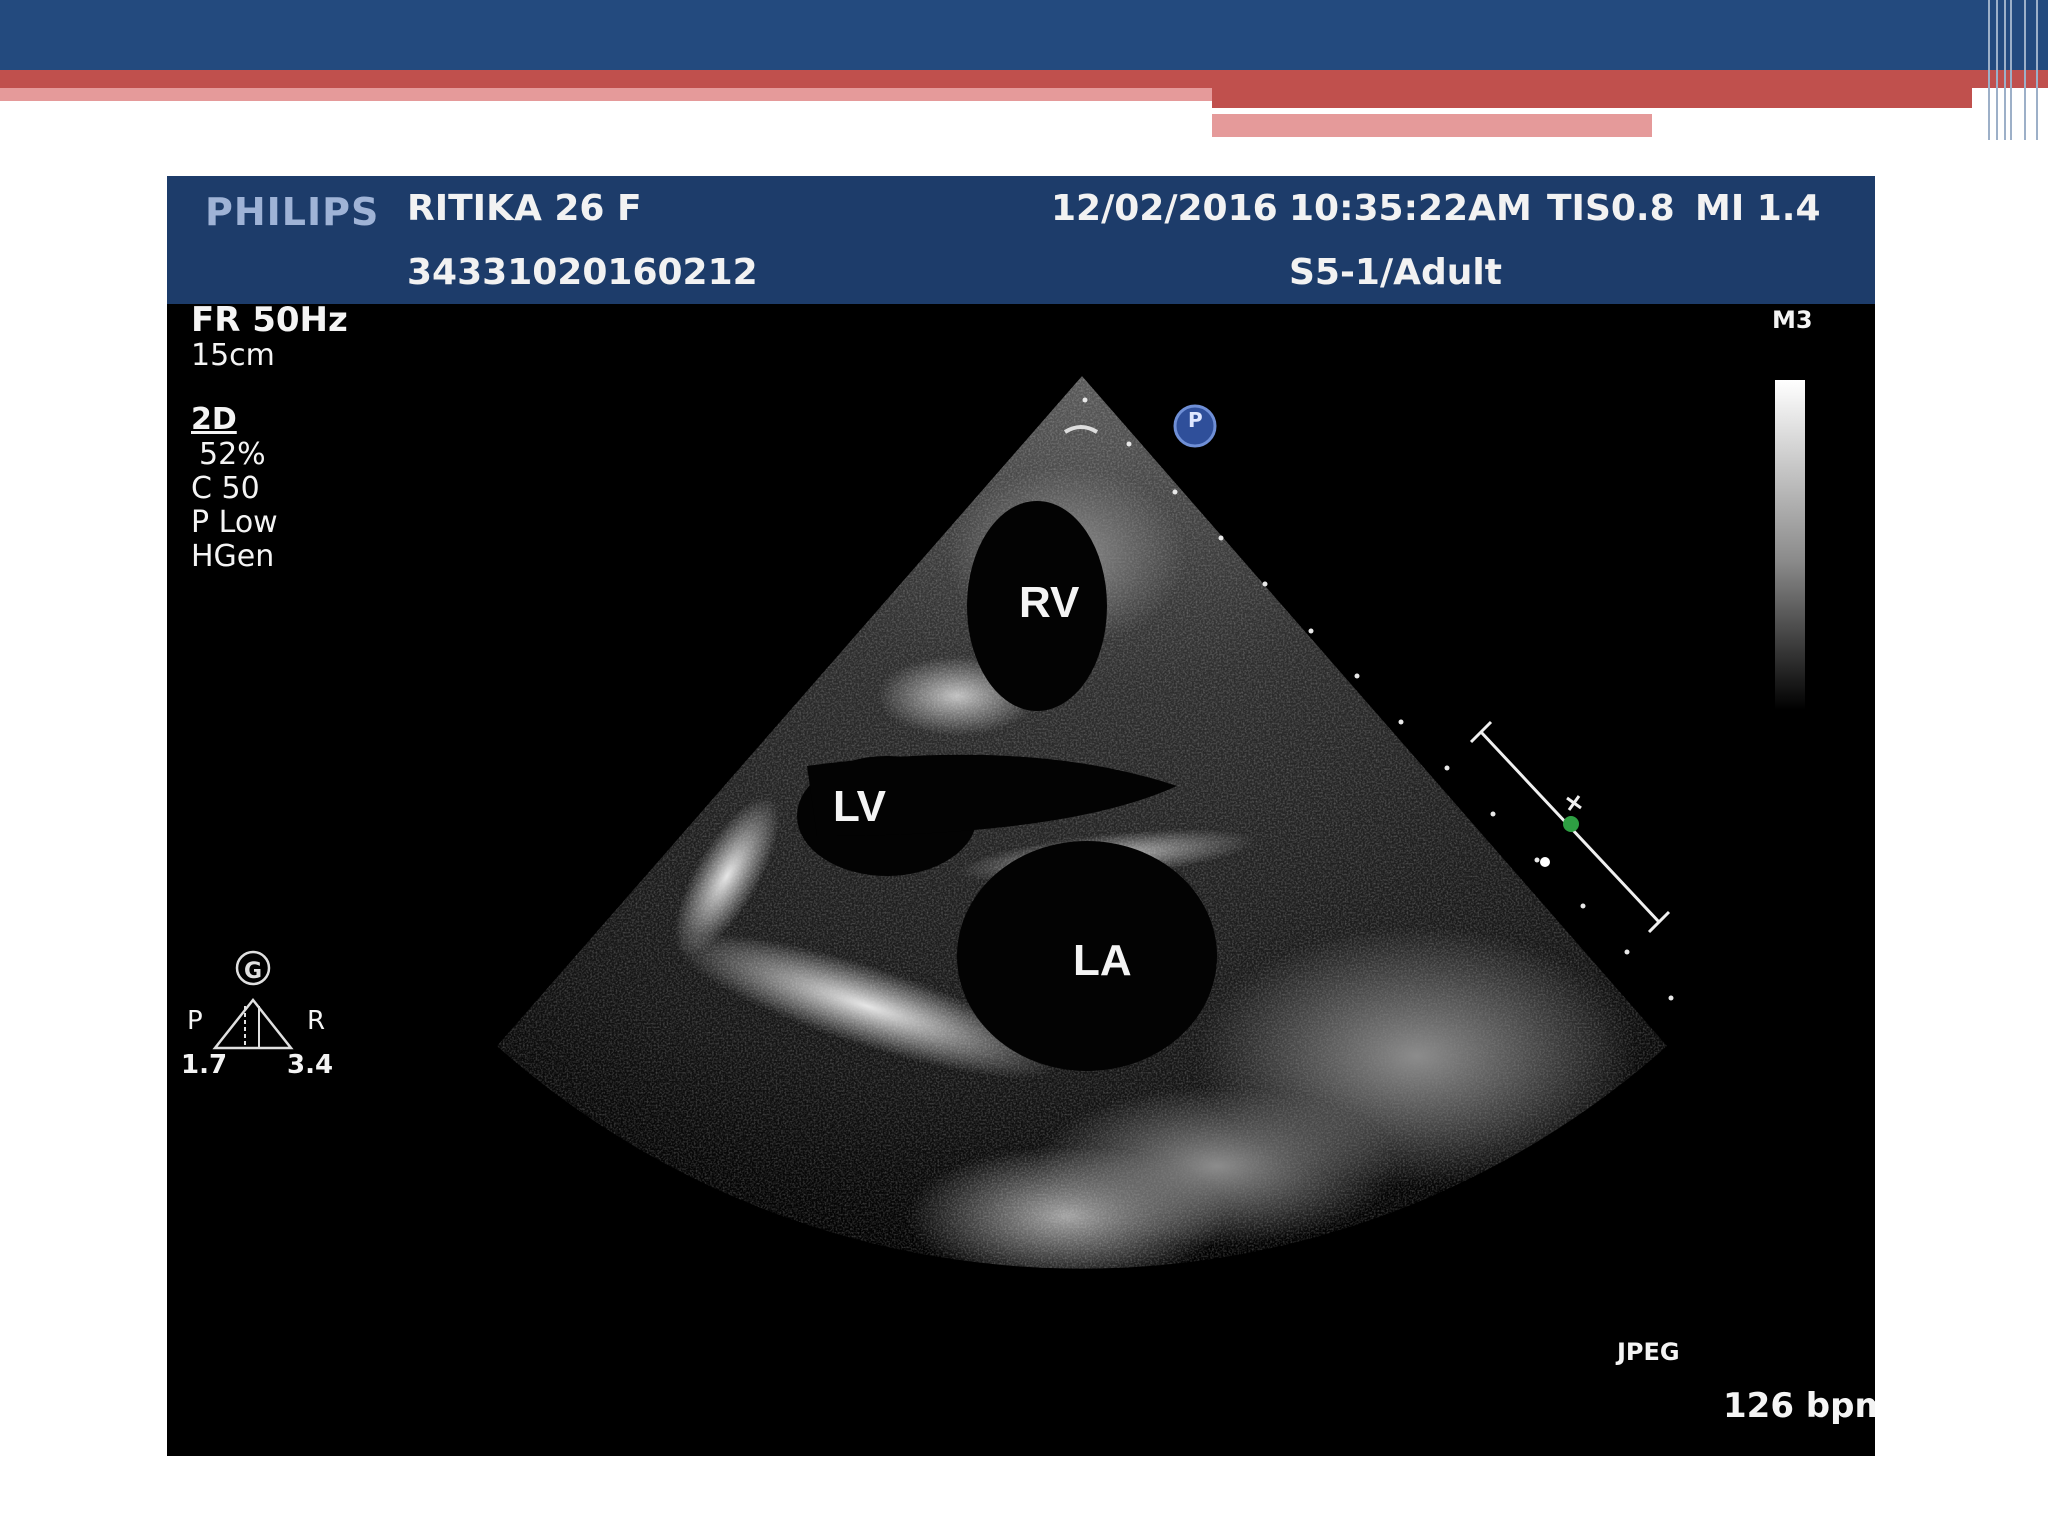 This screenshot has width=2048, height=1536. I want to click on compression-value: C 50, so click(225, 488).